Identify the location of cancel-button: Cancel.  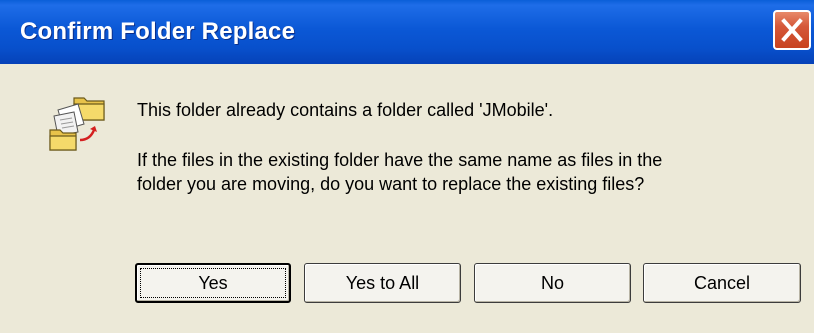
(722, 283).